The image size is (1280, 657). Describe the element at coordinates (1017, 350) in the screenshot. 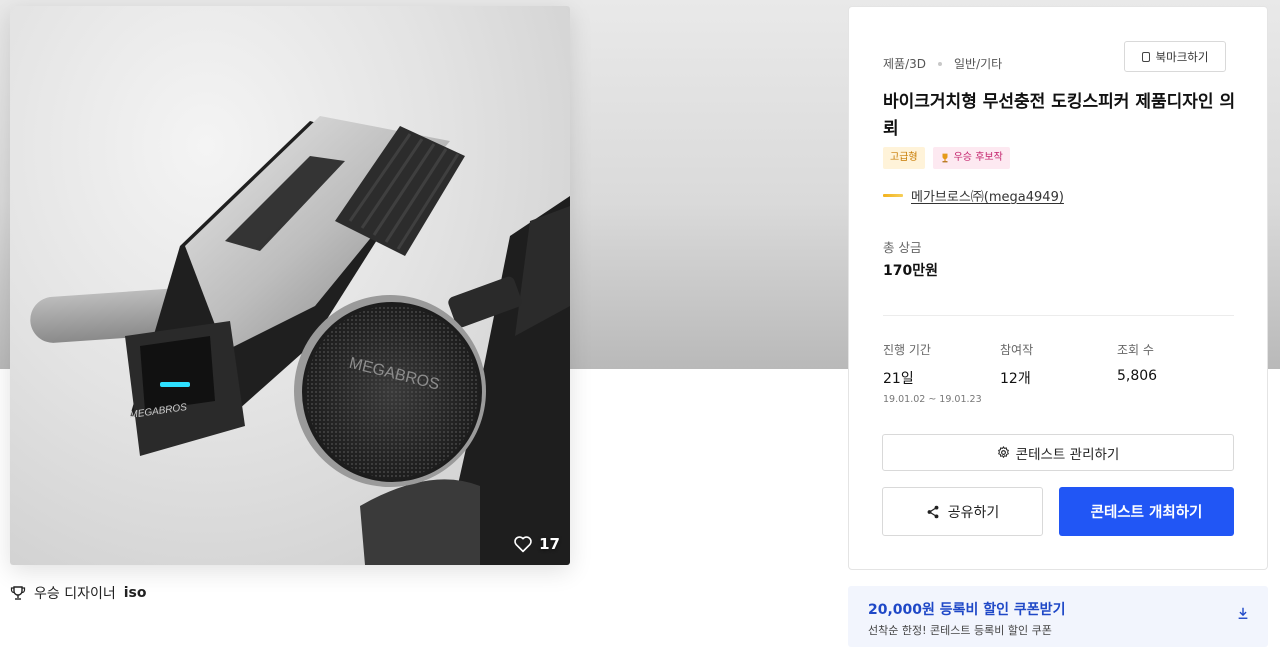

I see `entries-label: 참여작` at that location.